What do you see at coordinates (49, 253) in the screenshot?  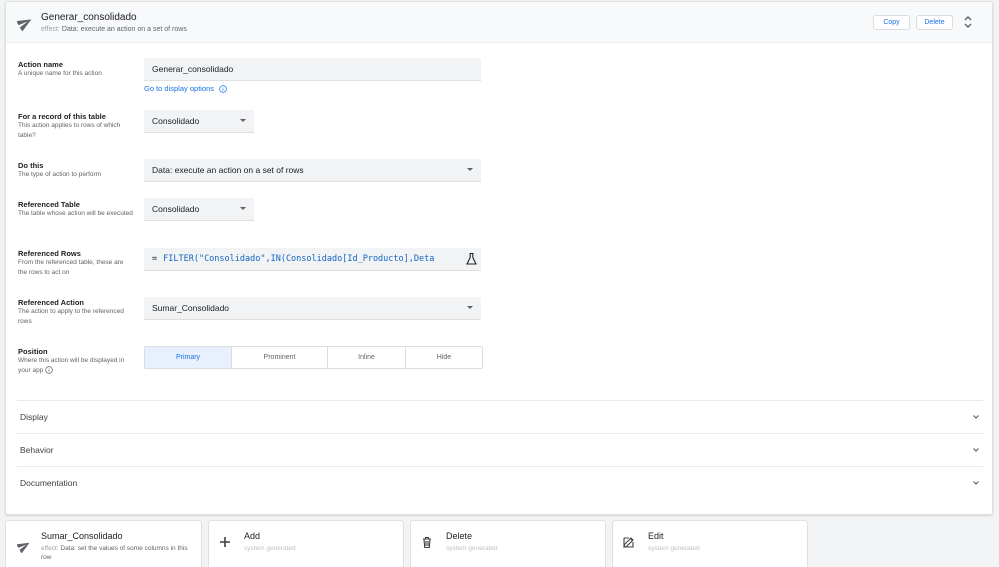 I see `referenced-rows-label: Referenced Rows` at bounding box center [49, 253].